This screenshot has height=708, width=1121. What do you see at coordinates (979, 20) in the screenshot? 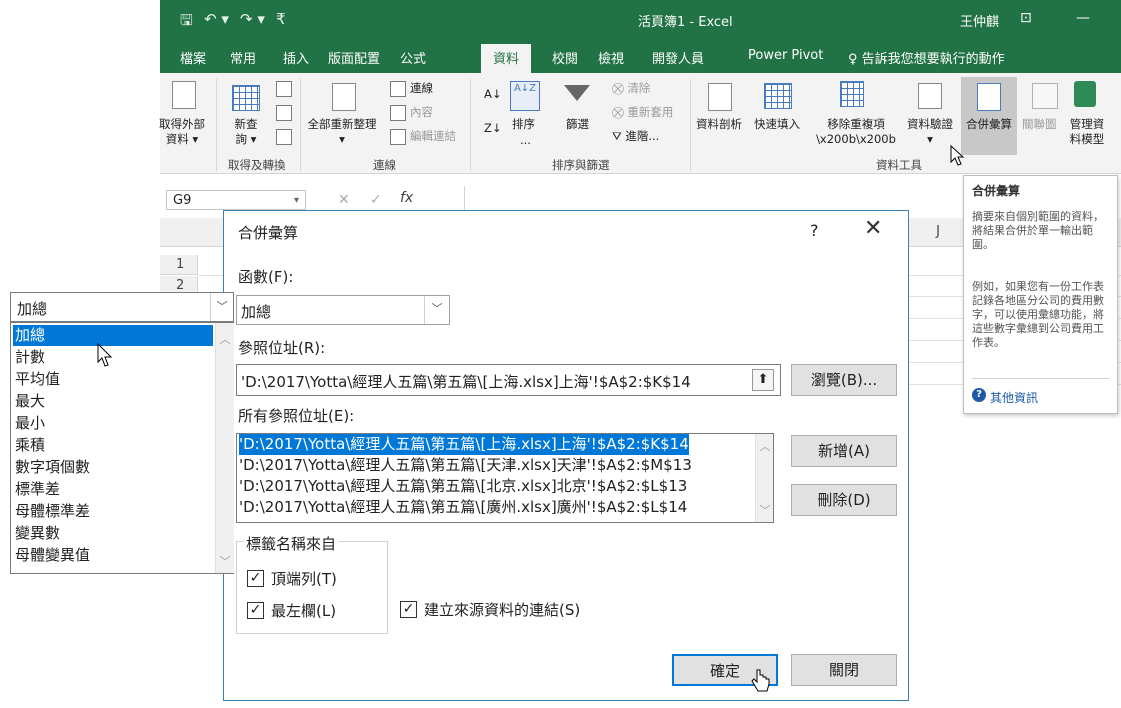
I see `user-name: 王仲麒` at bounding box center [979, 20].